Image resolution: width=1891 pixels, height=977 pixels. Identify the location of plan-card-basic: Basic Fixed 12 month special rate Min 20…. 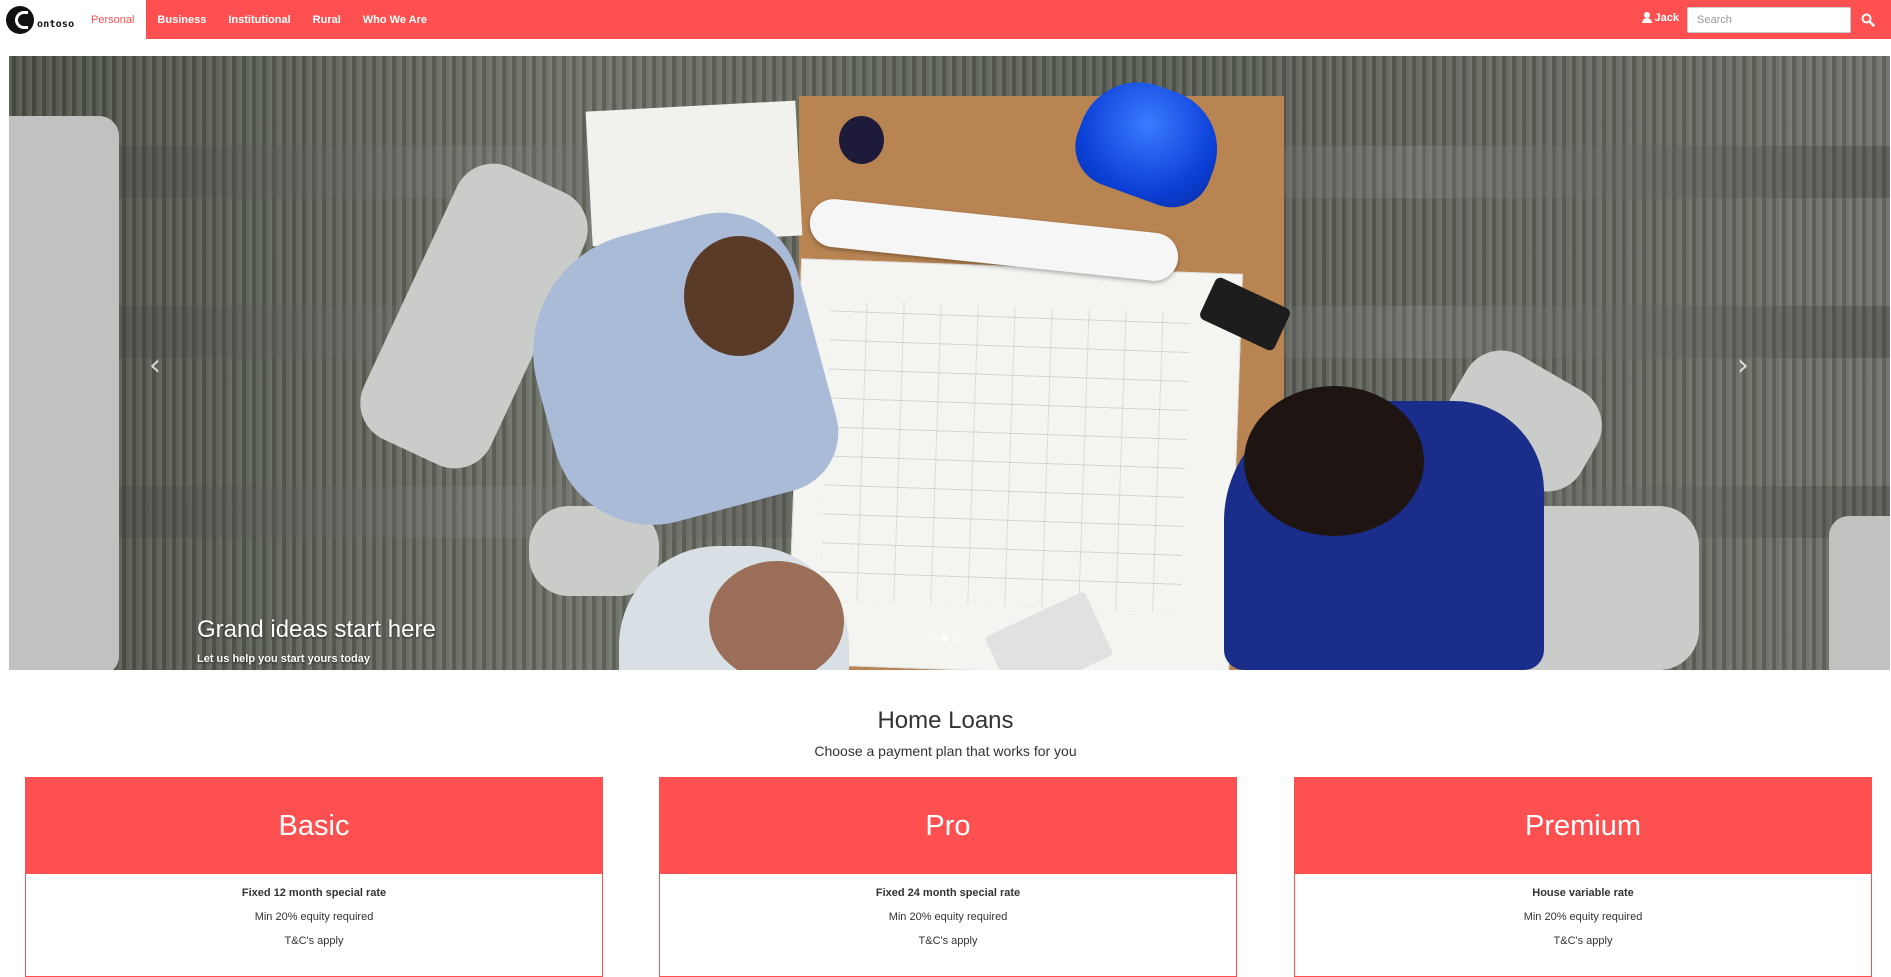
(314, 877).